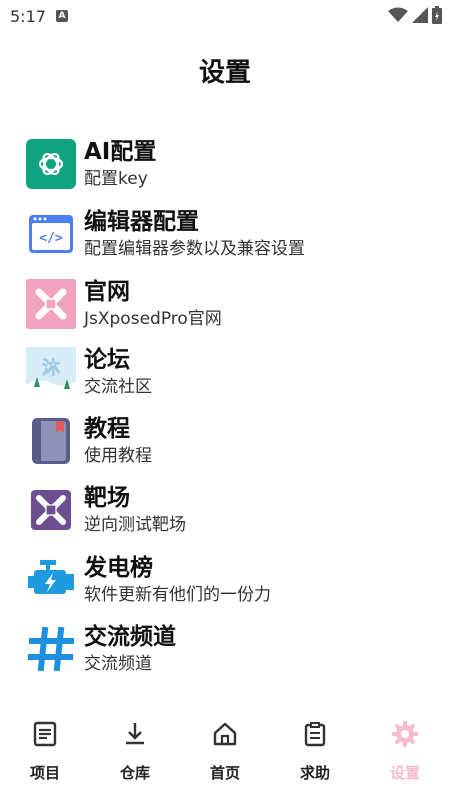  What do you see at coordinates (118, 456) in the screenshot?
I see `item-subtitle: 使用教程` at bounding box center [118, 456].